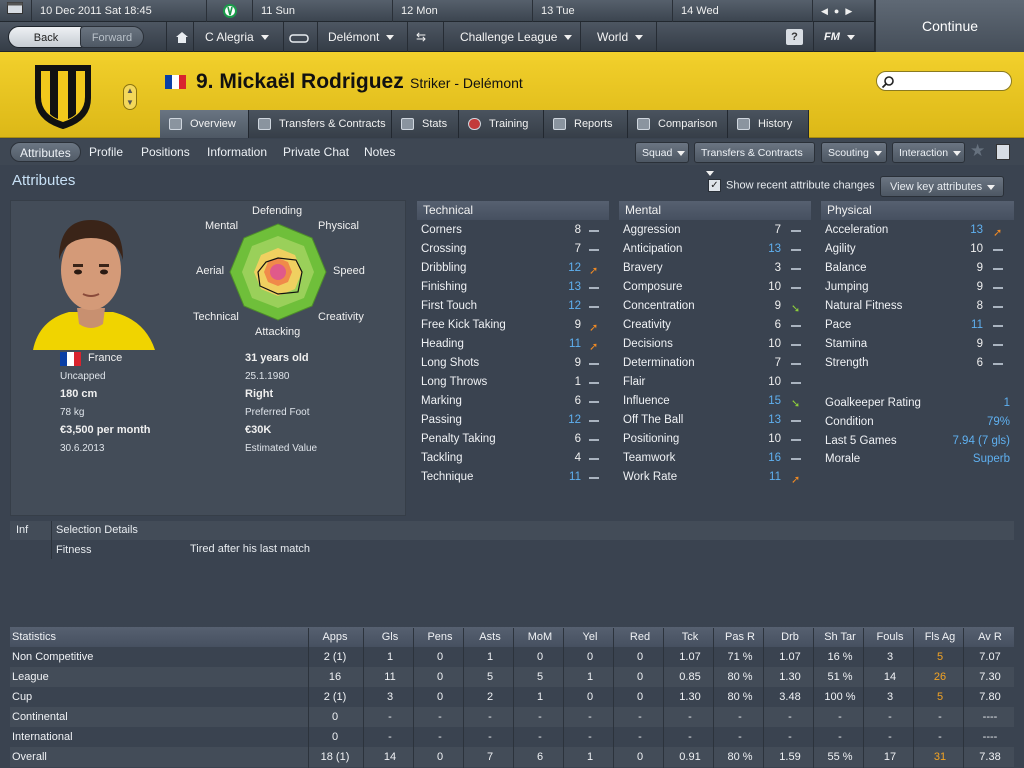 The height and width of the screenshot is (768, 1024). Describe the element at coordinates (390, 637) in the screenshot. I see `column-header: Gls` at that location.